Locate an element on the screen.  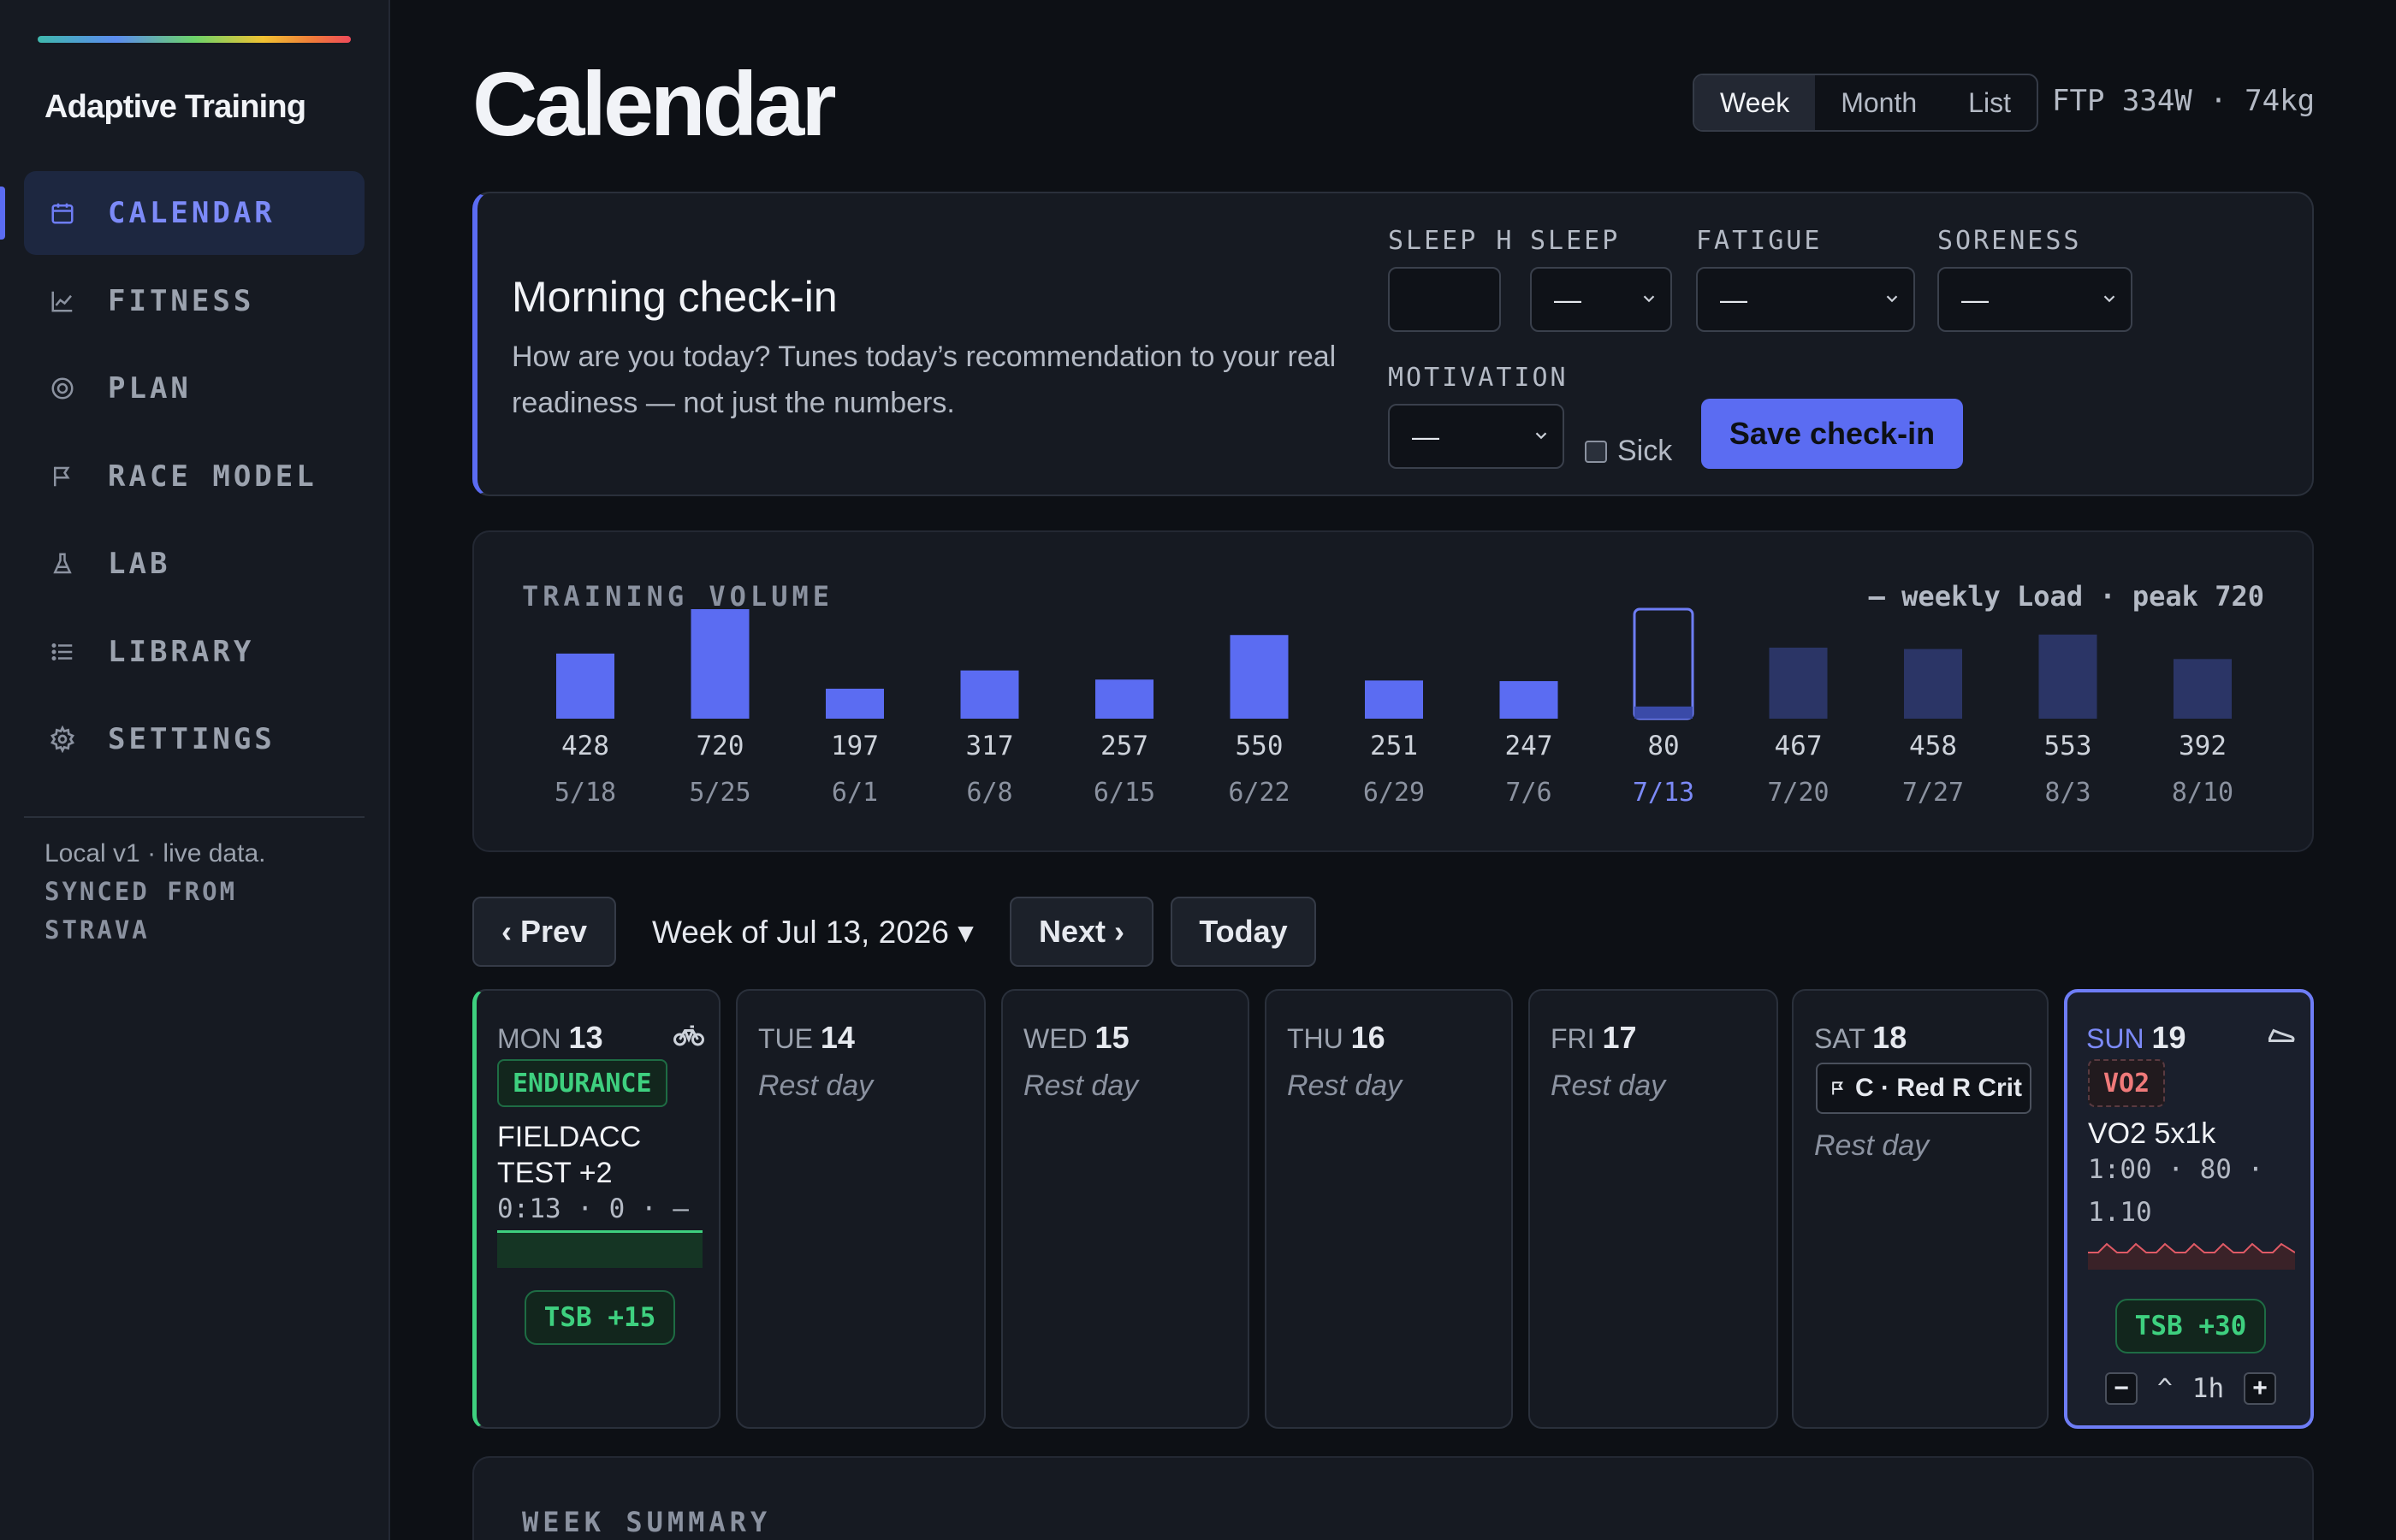
sick-label: Sick is located at coordinates (1645, 451).